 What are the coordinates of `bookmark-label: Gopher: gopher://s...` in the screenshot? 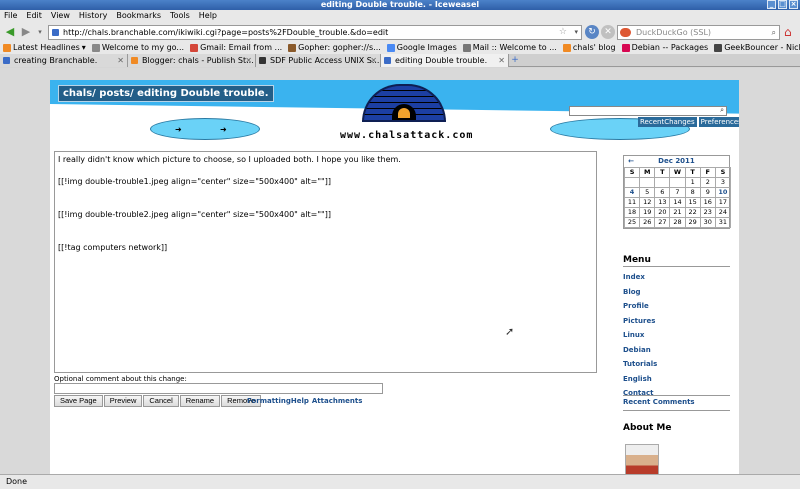 It's located at (339, 47).